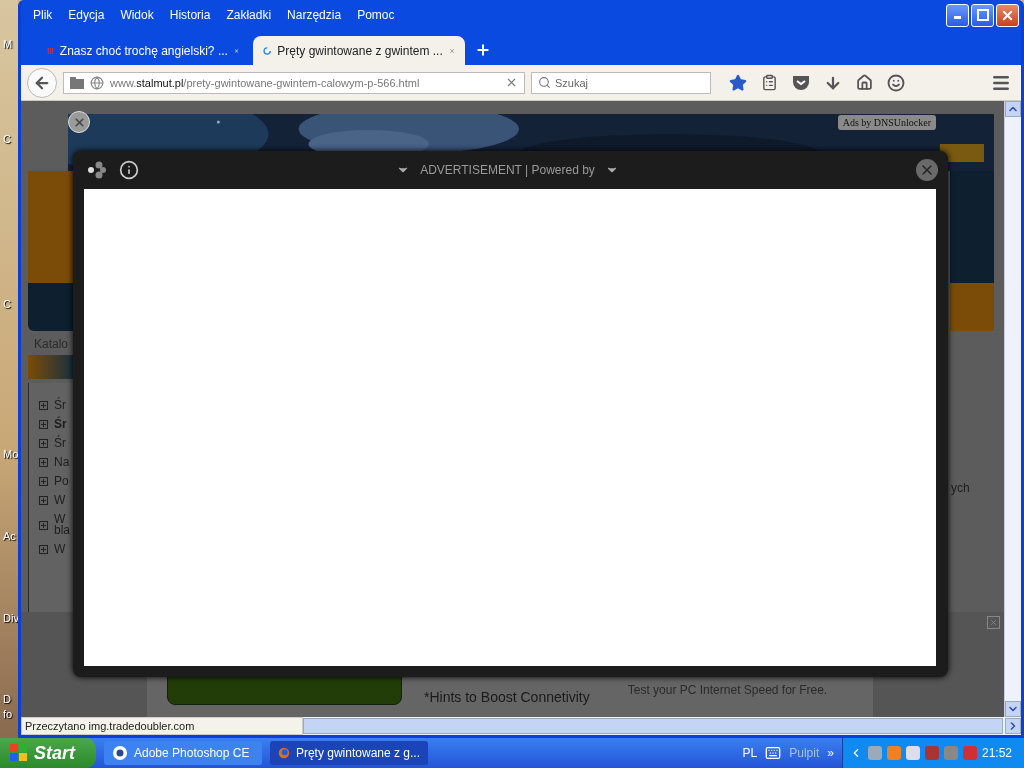 The height and width of the screenshot is (768, 1024). I want to click on category-link: Po, so click(61, 481).